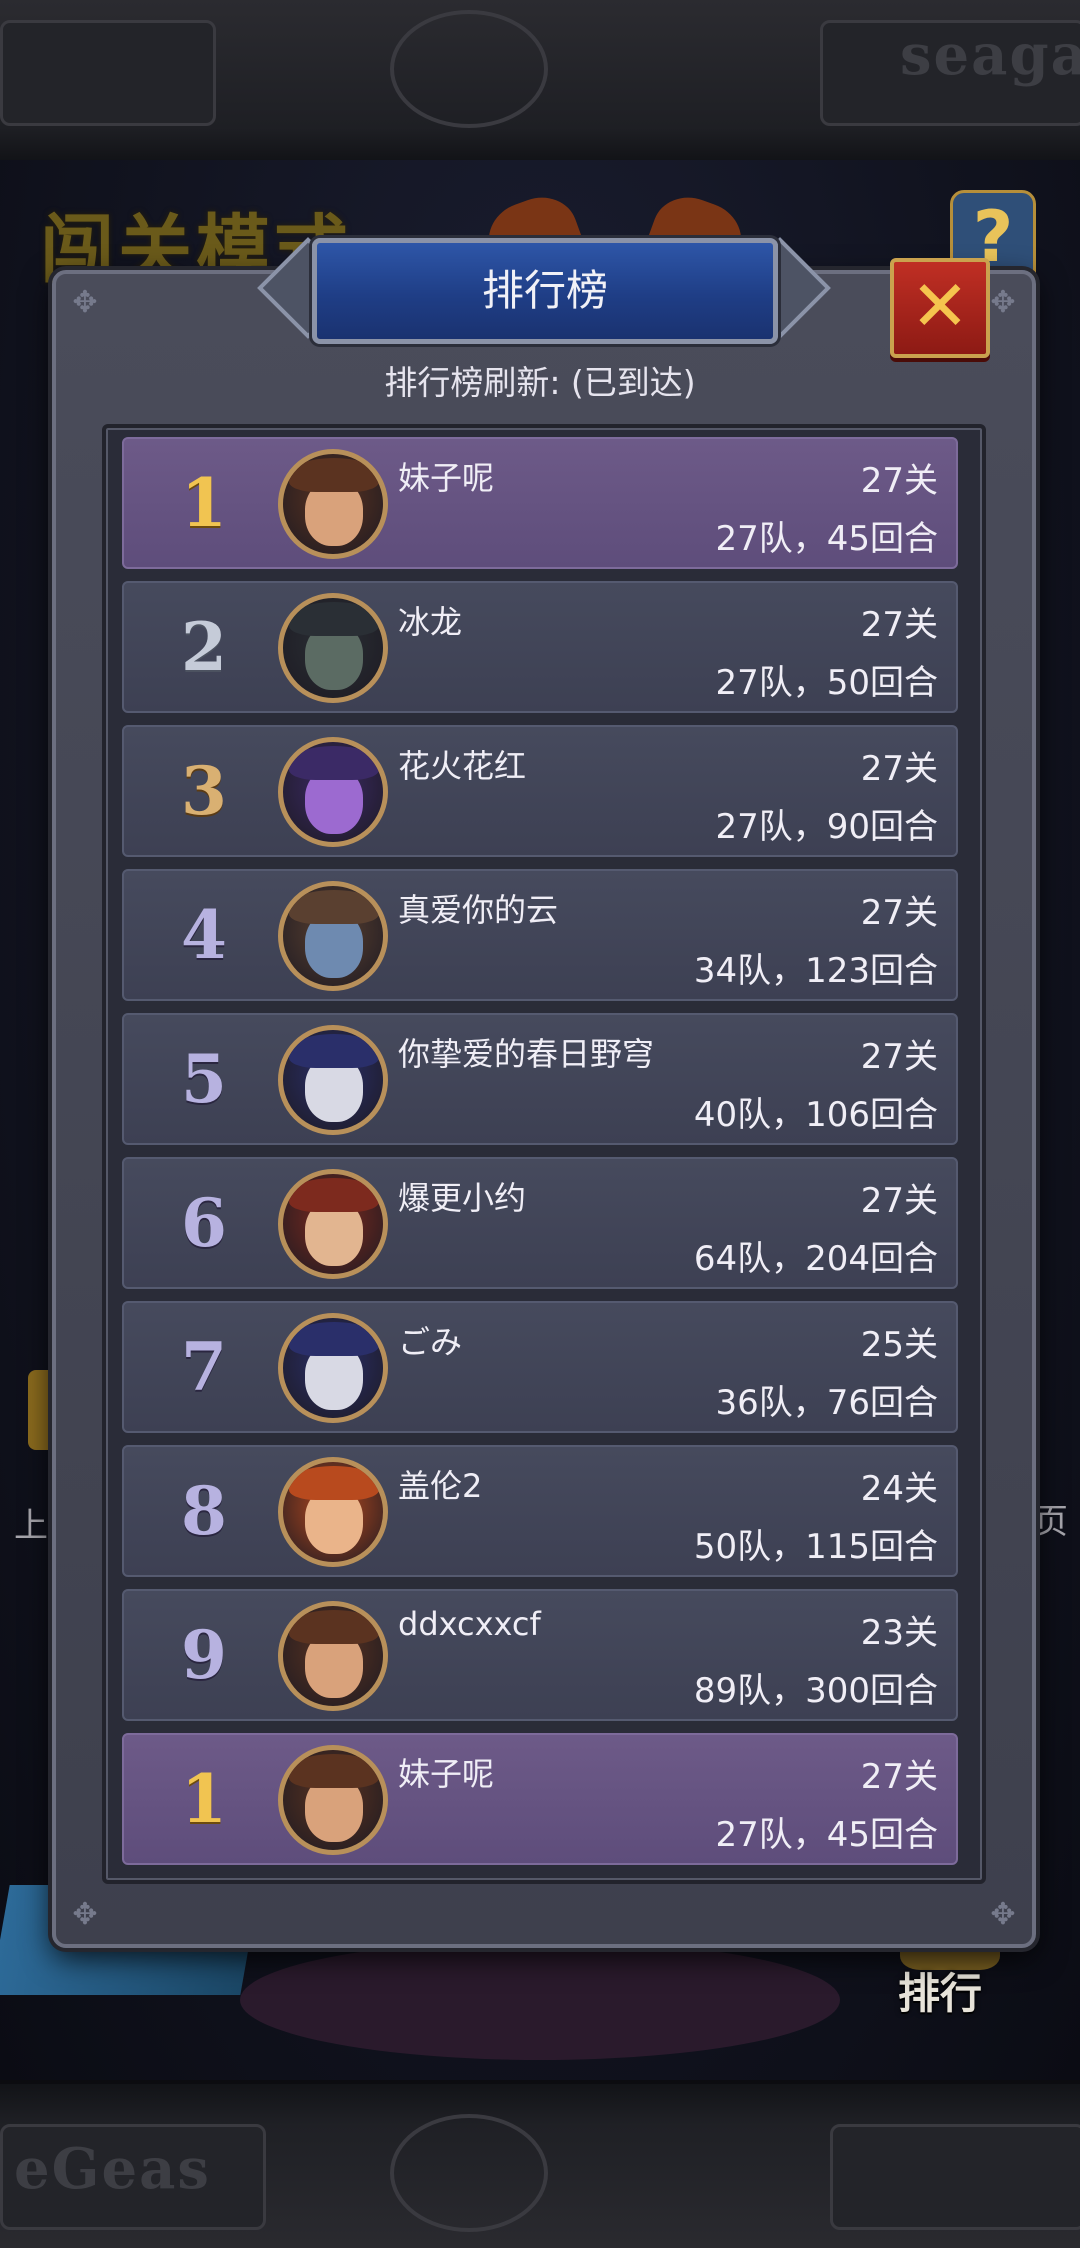 This screenshot has height=2248, width=1080. I want to click on goblin-pilot-avatar, so click(333, 936).